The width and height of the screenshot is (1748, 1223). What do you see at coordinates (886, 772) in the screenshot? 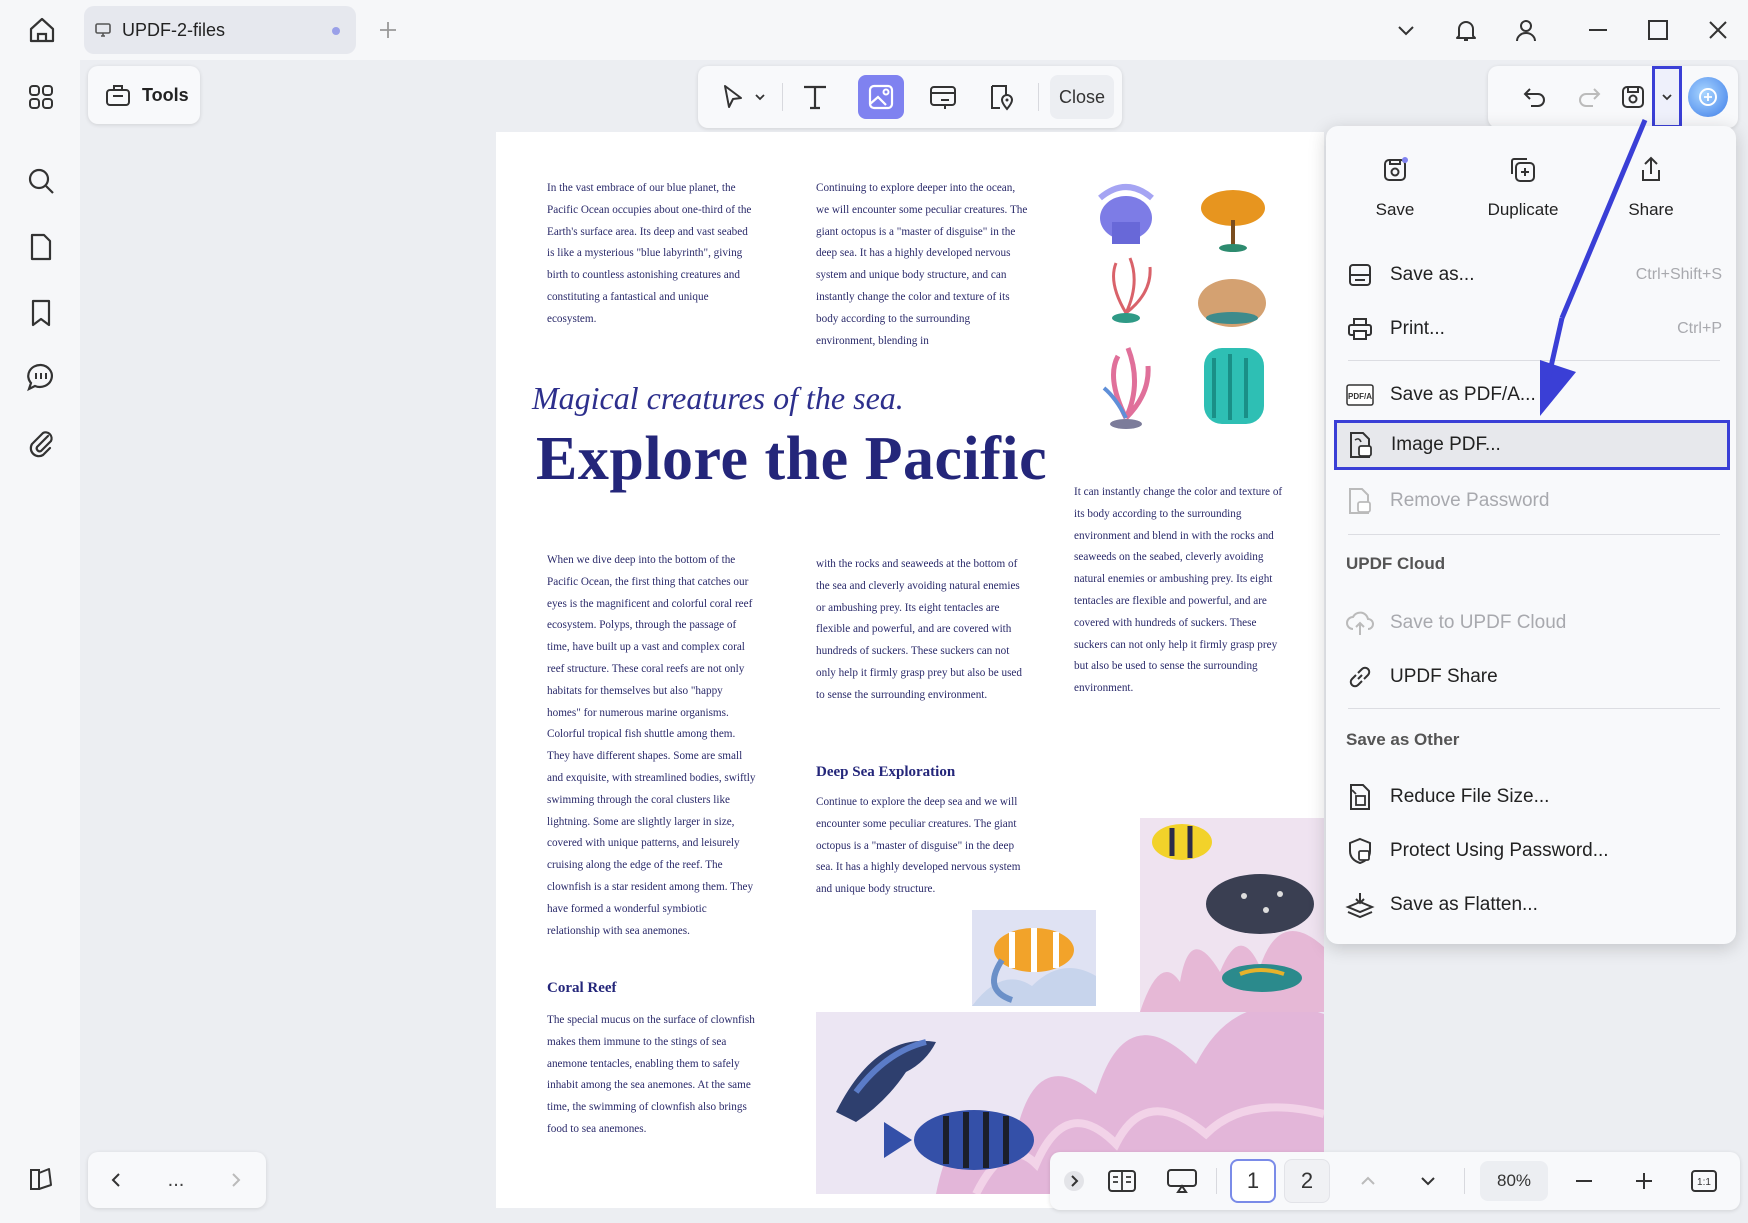
I see `section-heading: Deep Sea Exploration` at bounding box center [886, 772].